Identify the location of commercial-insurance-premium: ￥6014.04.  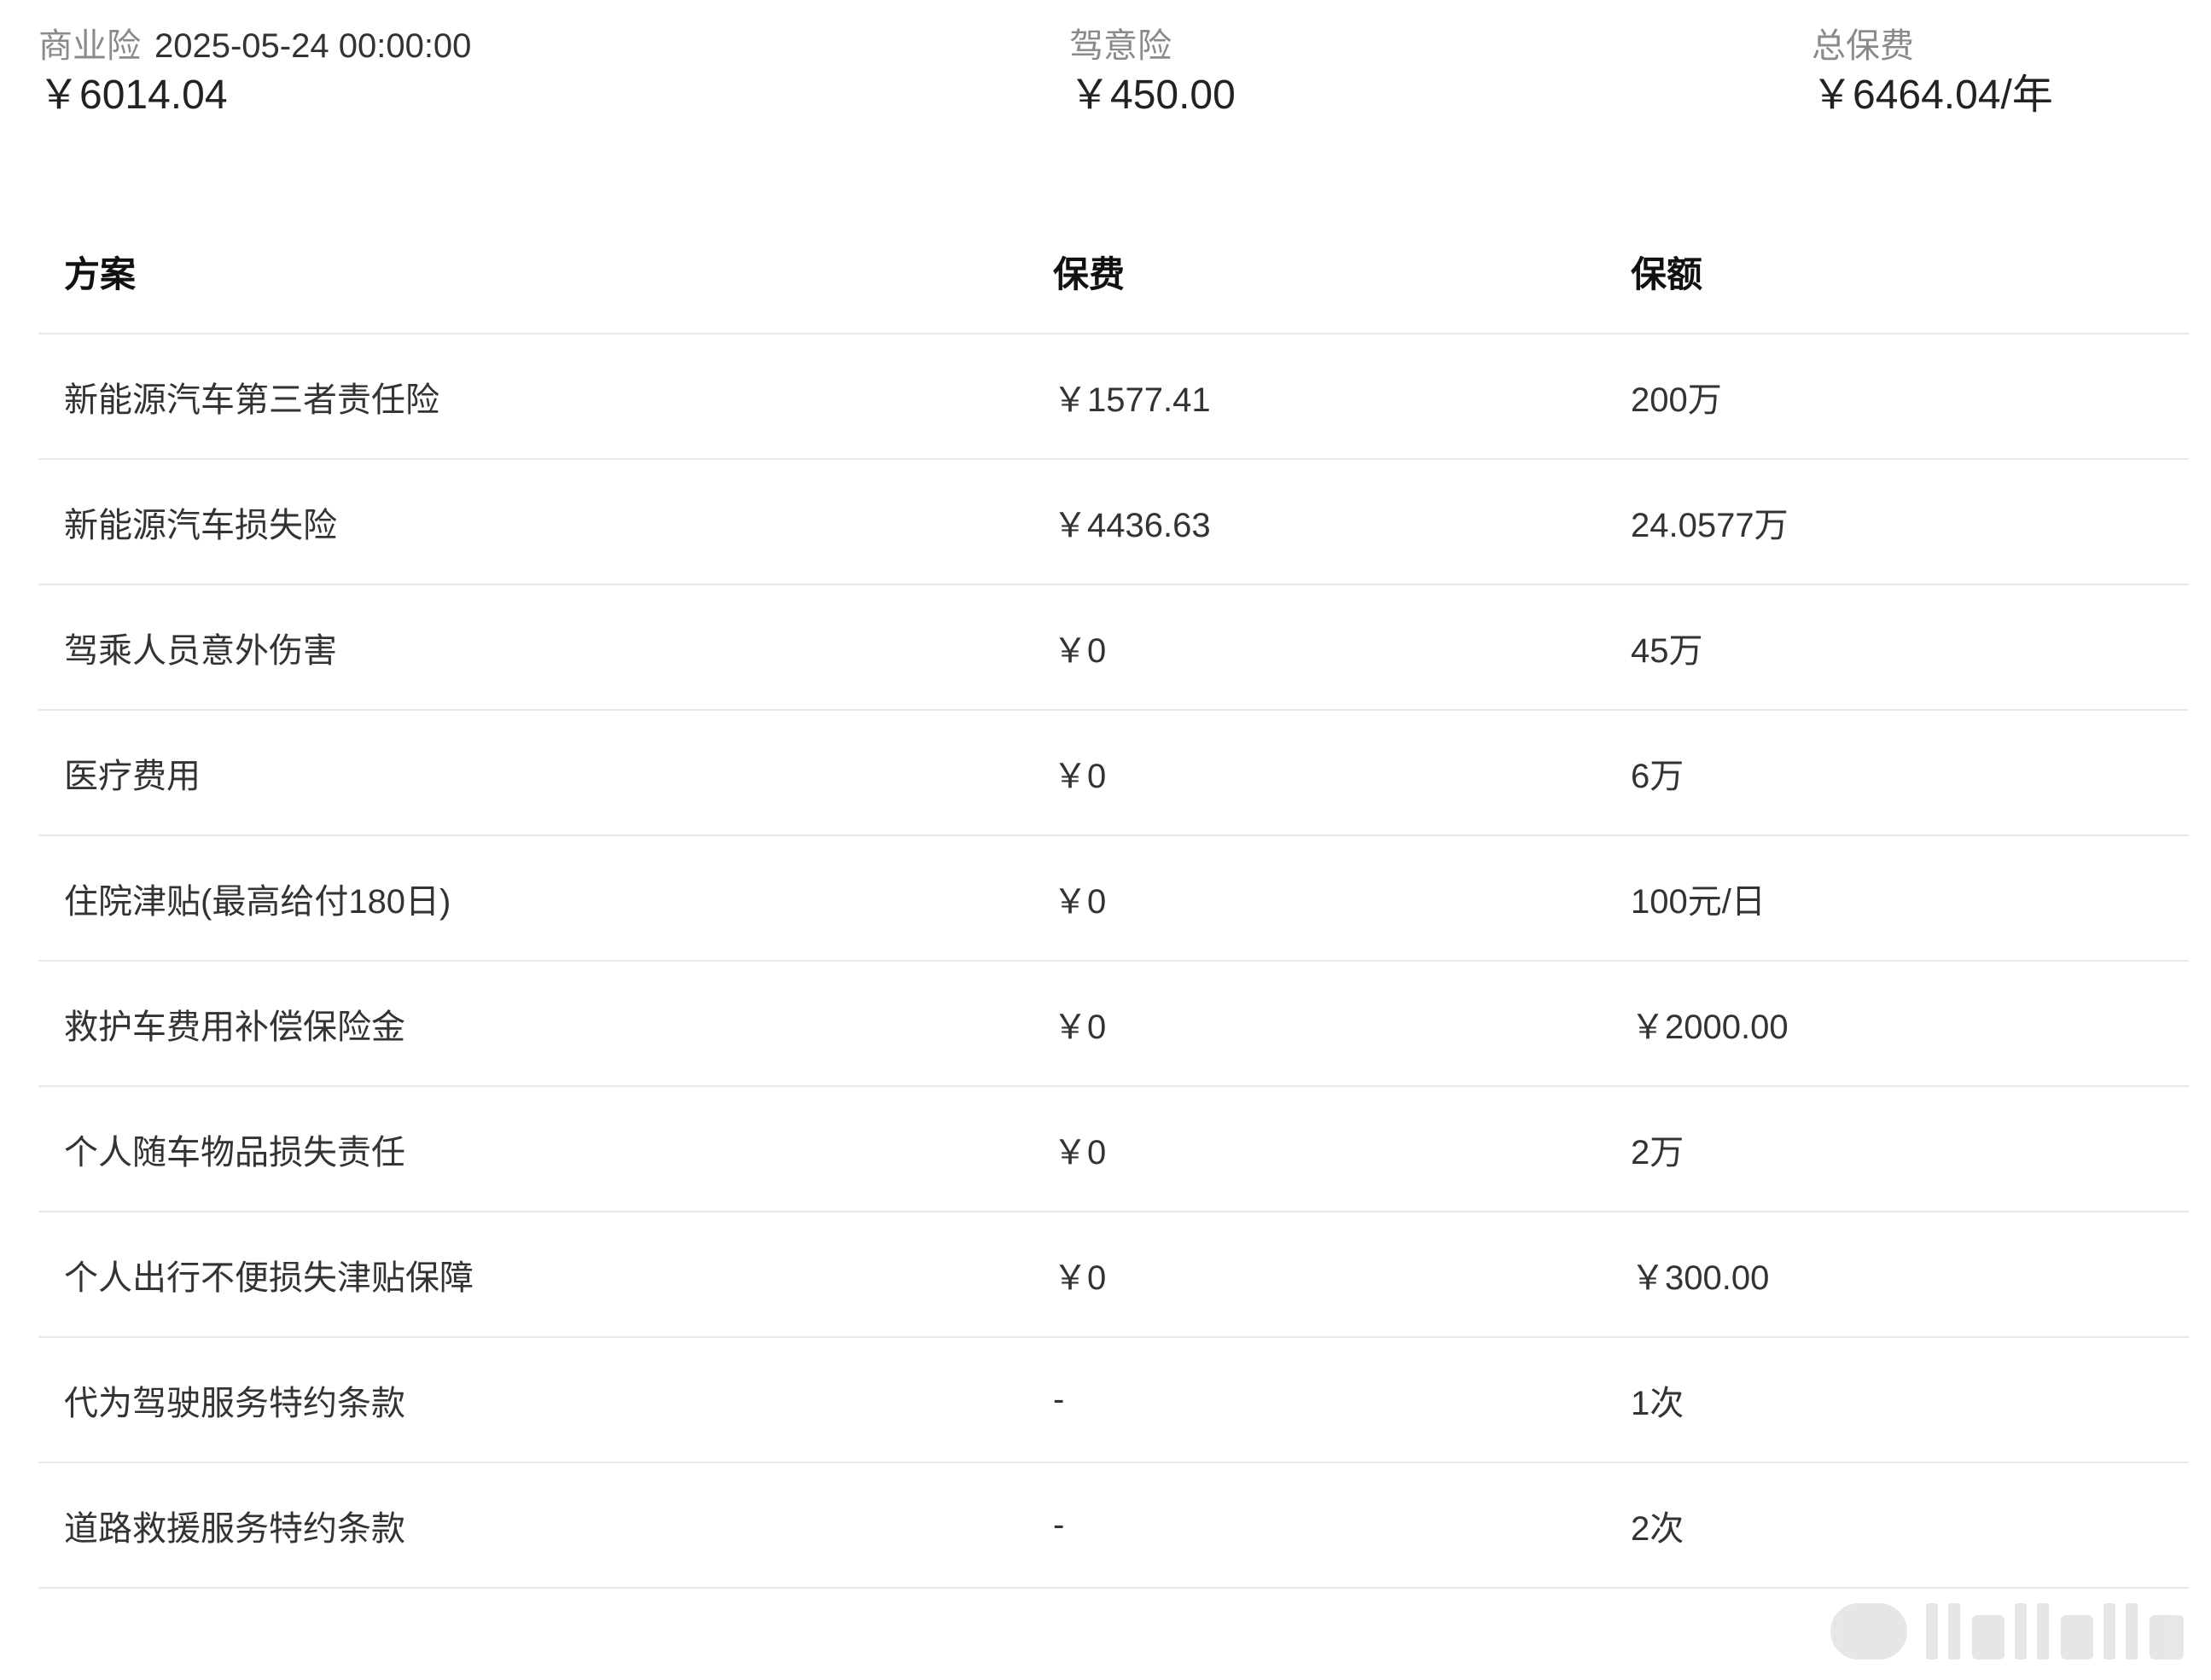
(133, 96).